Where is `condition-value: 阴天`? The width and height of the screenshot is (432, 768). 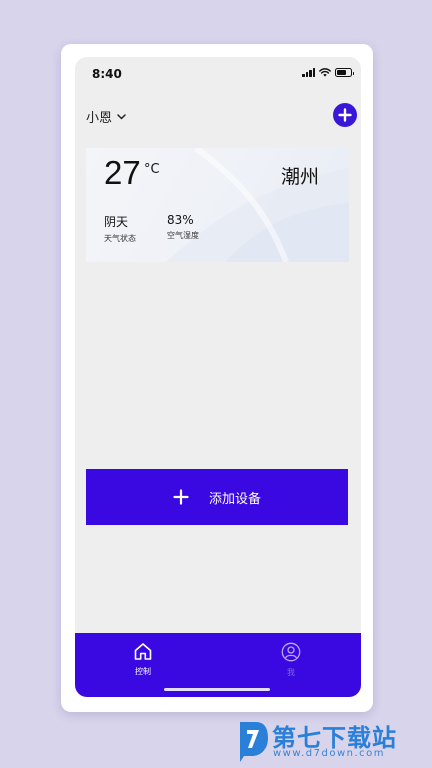
condition-value: 阴天 is located at coordinates (116, 222).